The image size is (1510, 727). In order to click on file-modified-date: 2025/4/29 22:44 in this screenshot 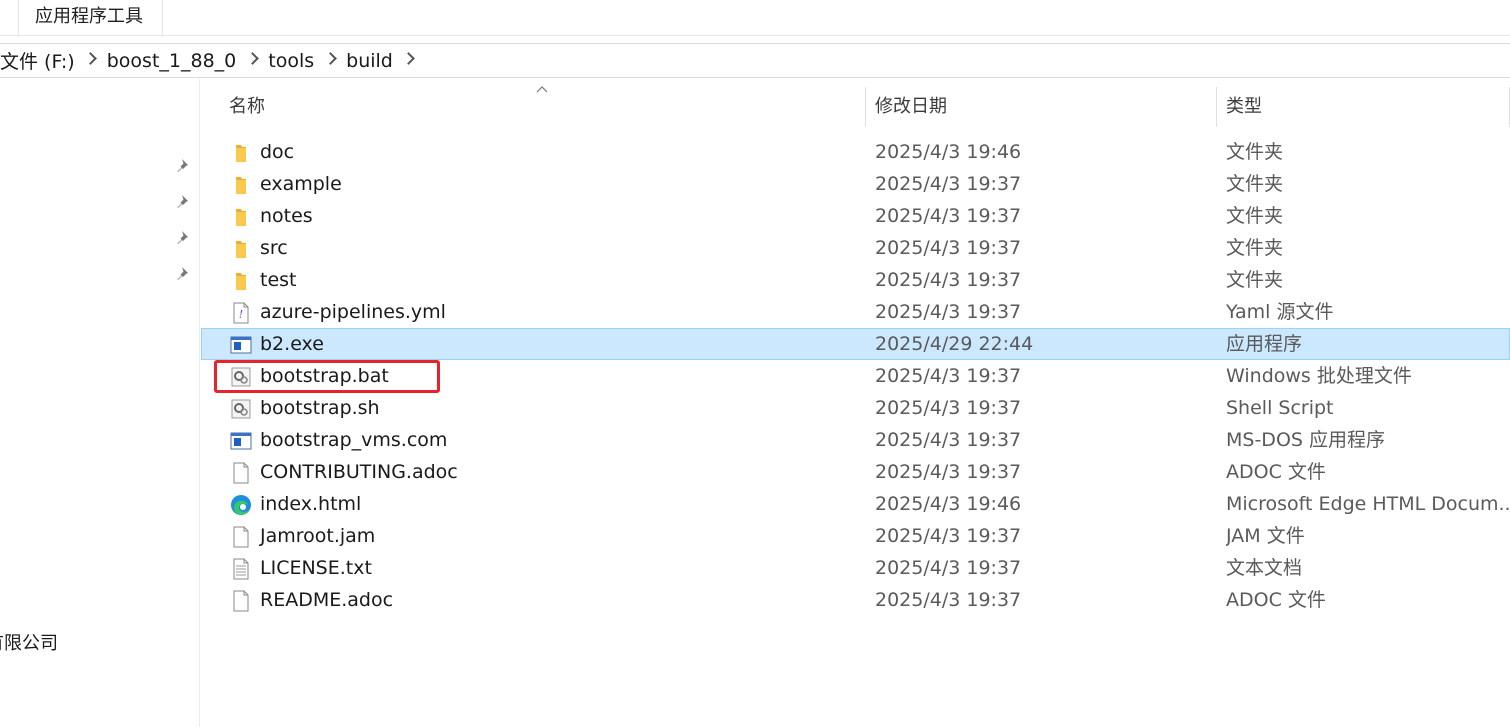, I will do `click(954, 344)`.